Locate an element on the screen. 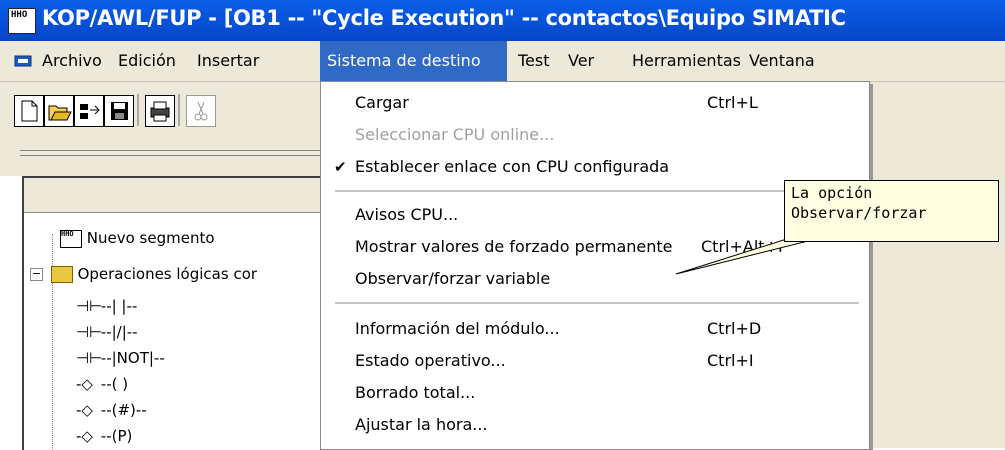 The width and height of the screenshot is (1005, 450). tree-item-label: Nuevo segmento is located at coordinates (150, 238).